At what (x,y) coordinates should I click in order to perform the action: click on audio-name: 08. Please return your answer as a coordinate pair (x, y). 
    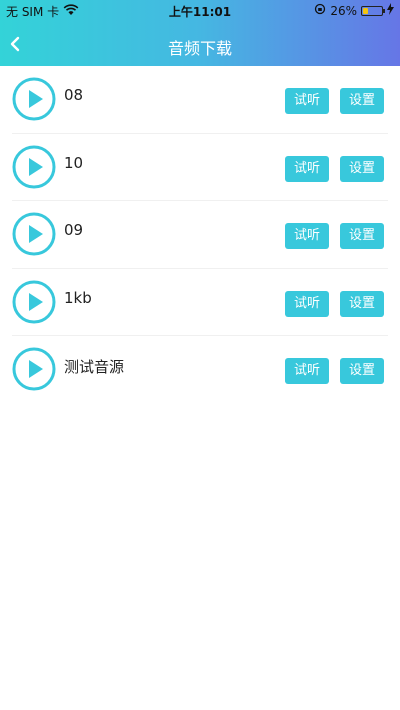
    Looking at the image, I should click on (74, 95).